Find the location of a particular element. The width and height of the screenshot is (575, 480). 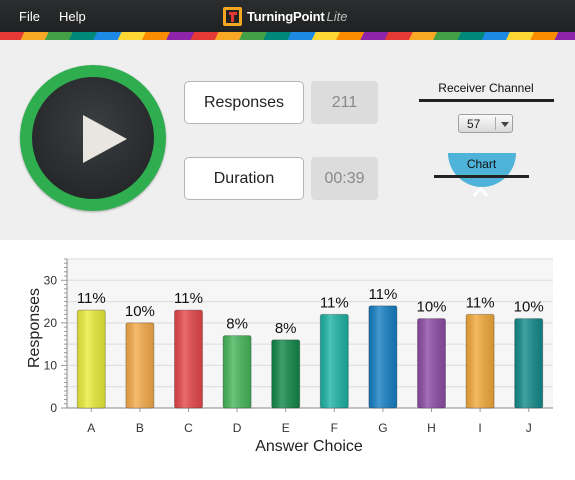

x-tick-label: H is located at coordinates (431, 428).